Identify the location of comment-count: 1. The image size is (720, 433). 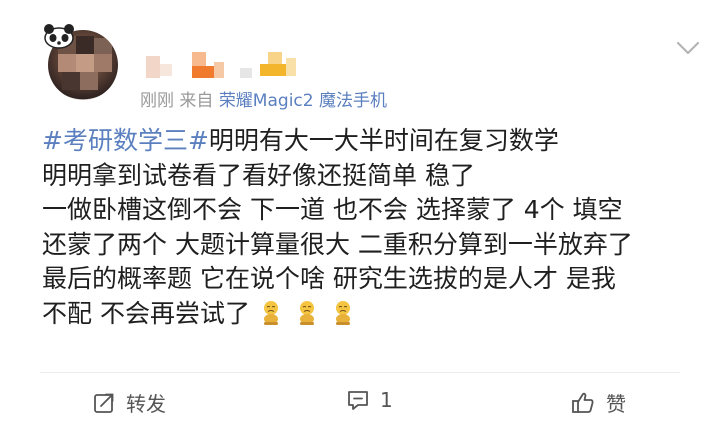
(386, 400).